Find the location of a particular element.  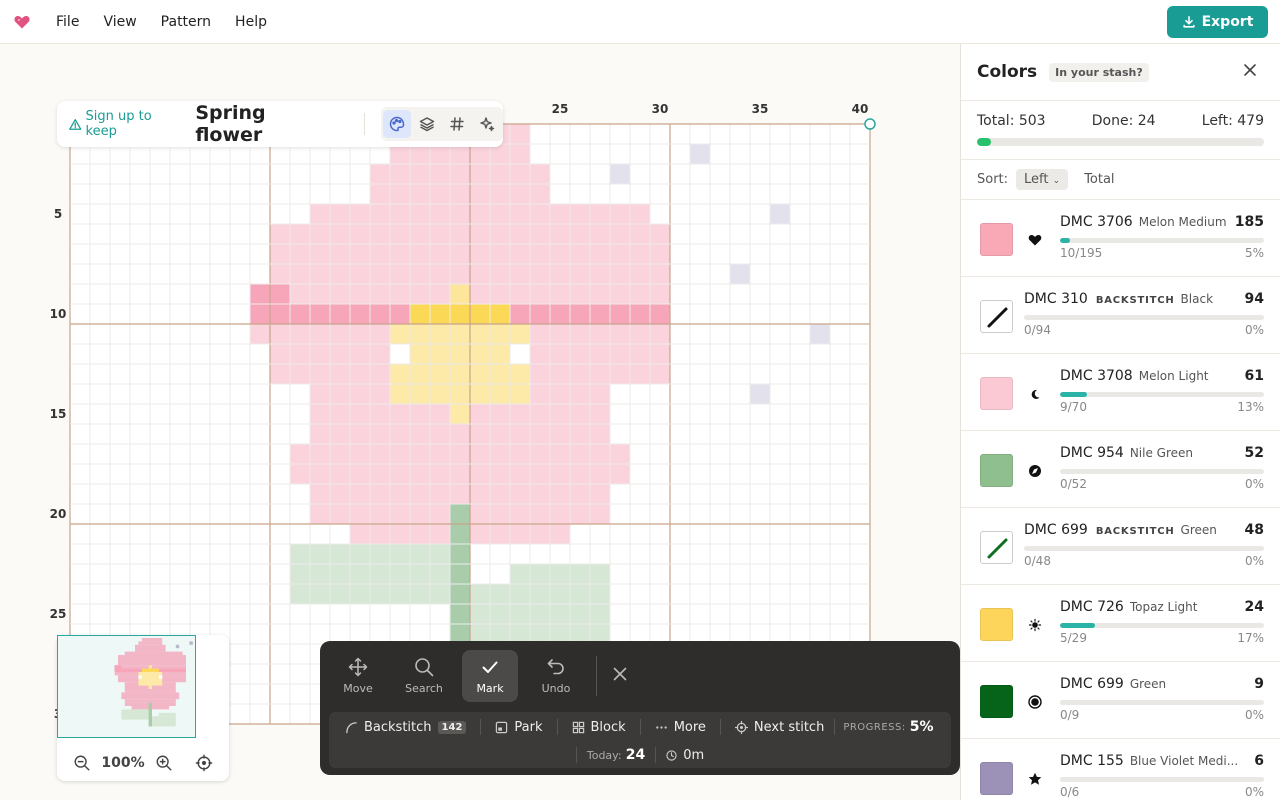

layers-button is located at coordinates (427, 124).